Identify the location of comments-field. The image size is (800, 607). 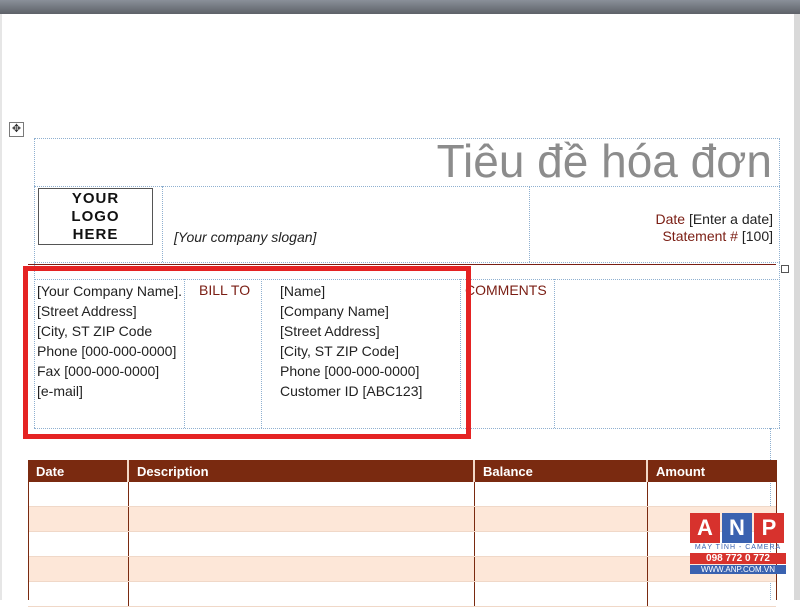
(667, 354).